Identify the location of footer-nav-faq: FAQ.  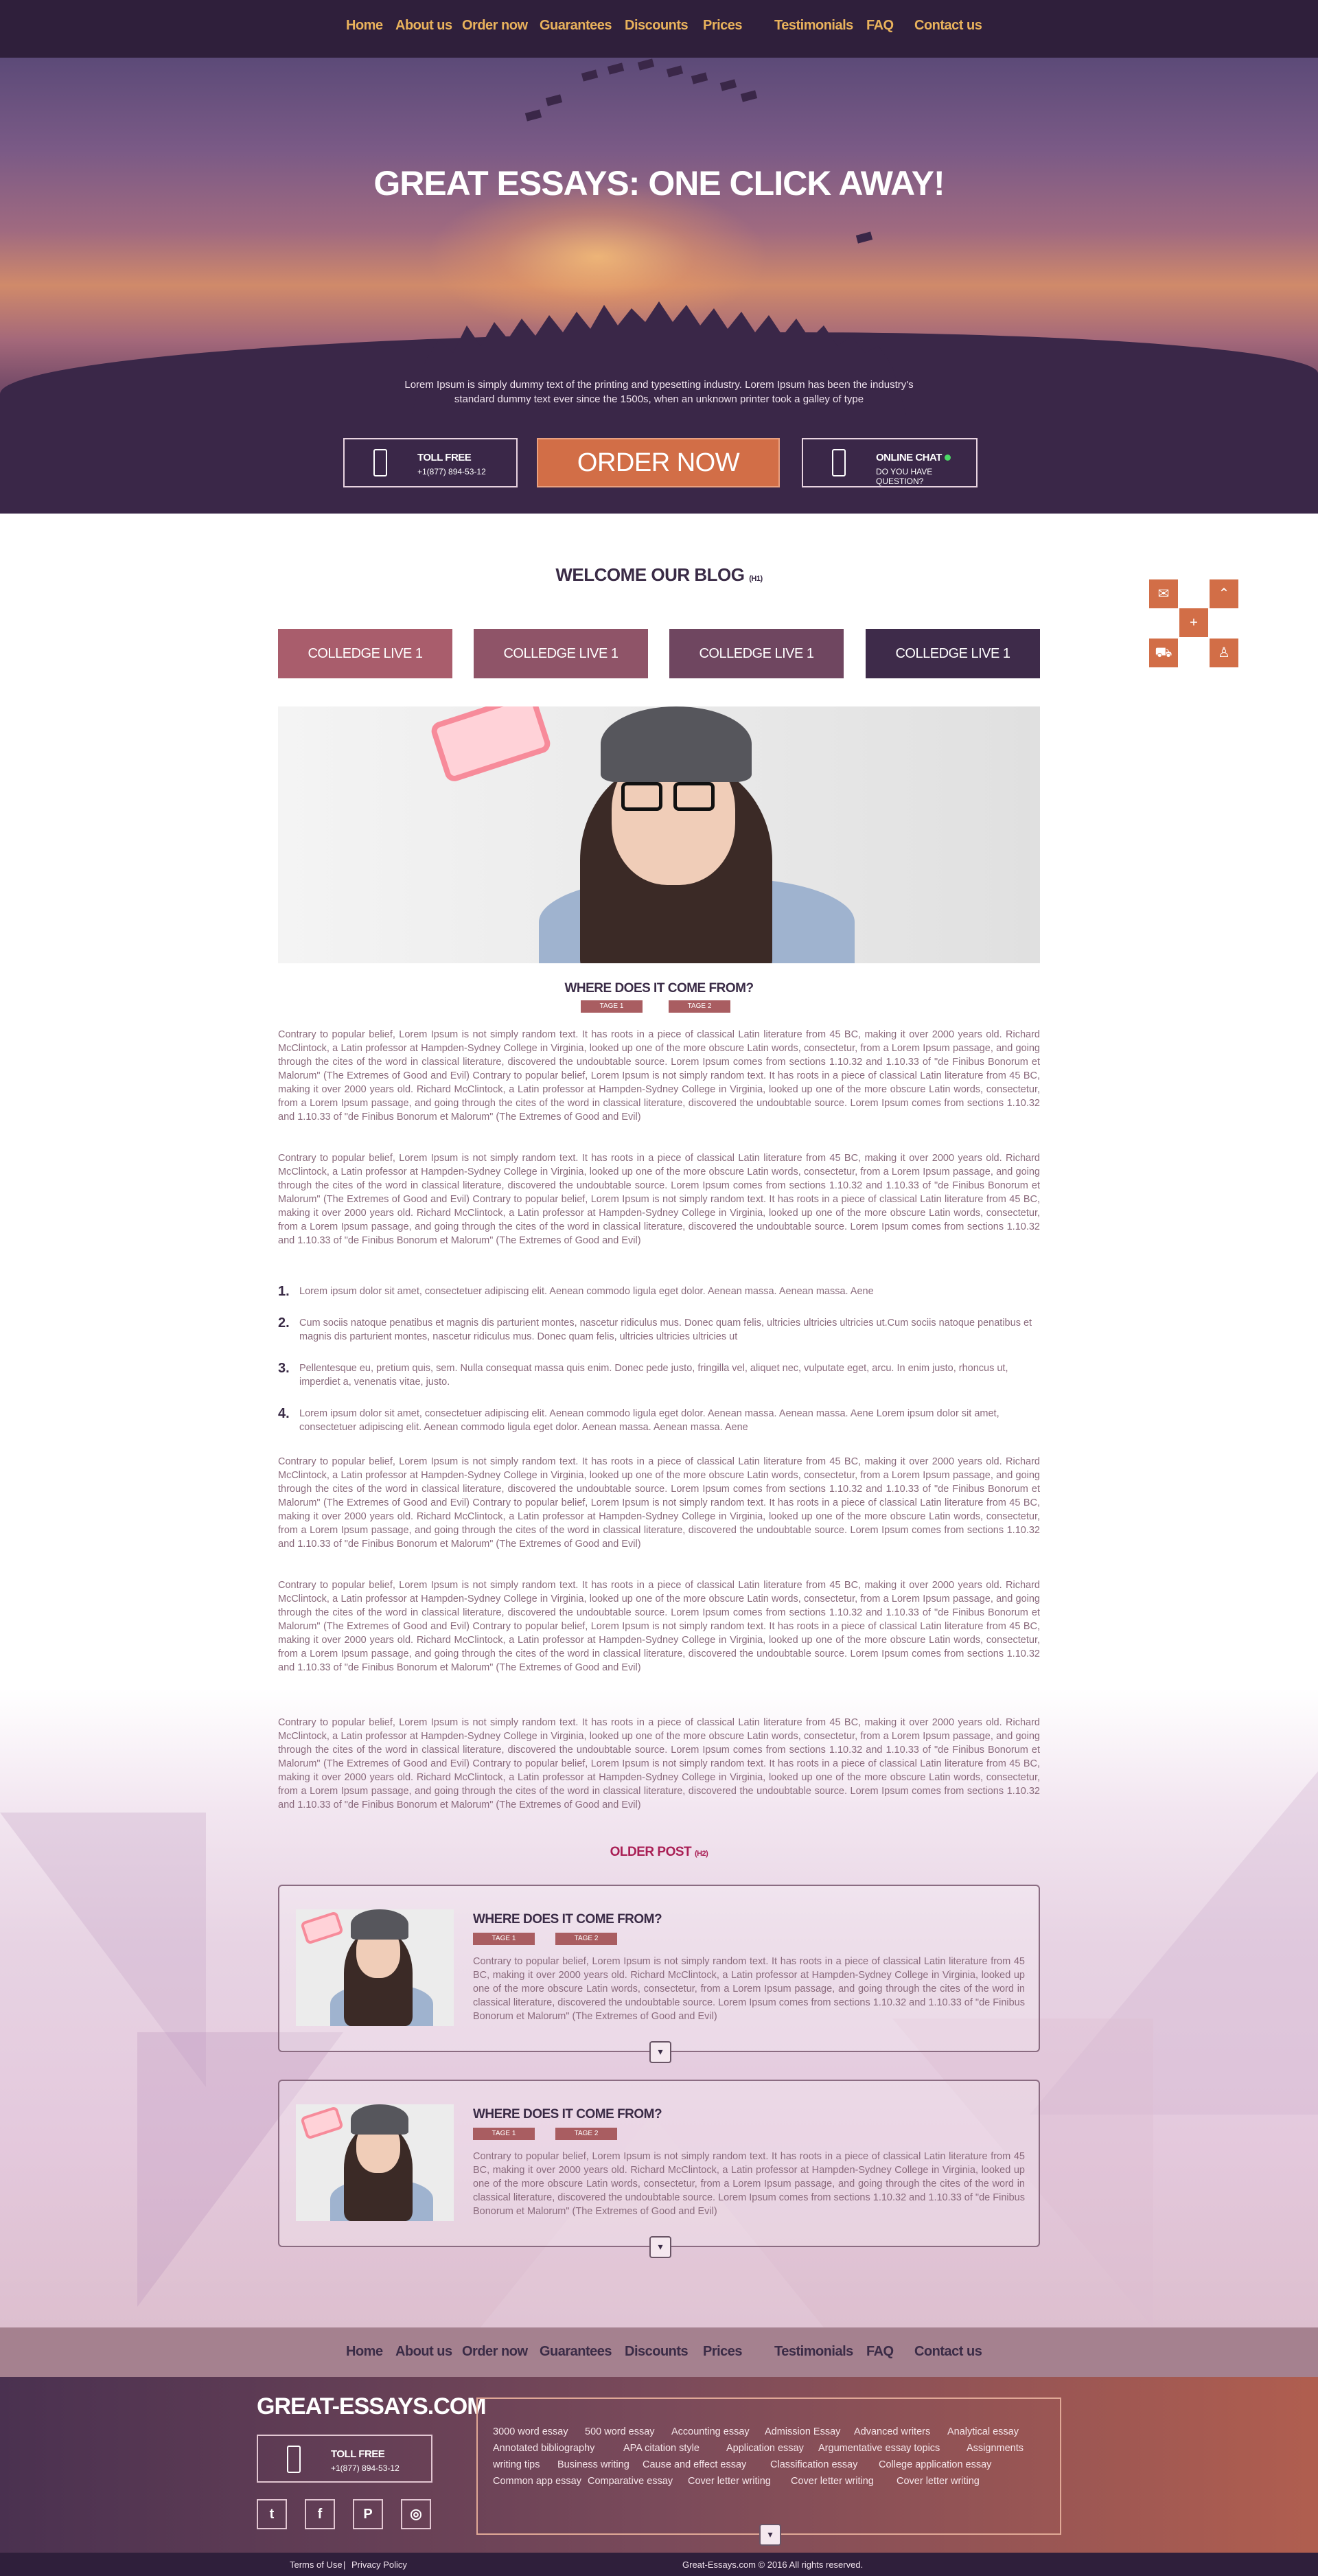
(880, 2352).